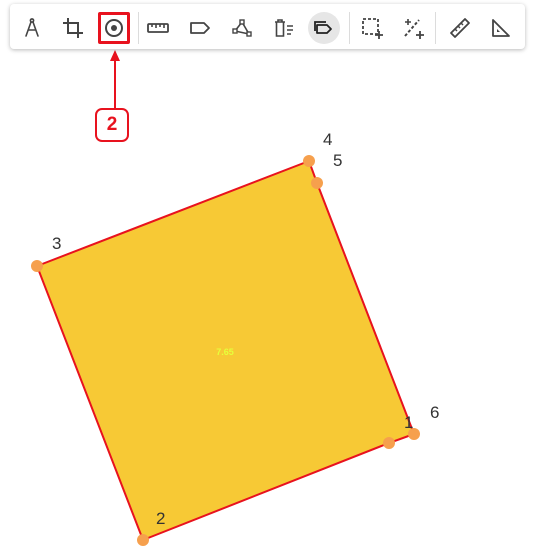  I want to click on crop-tool-button, so click(73, 28).